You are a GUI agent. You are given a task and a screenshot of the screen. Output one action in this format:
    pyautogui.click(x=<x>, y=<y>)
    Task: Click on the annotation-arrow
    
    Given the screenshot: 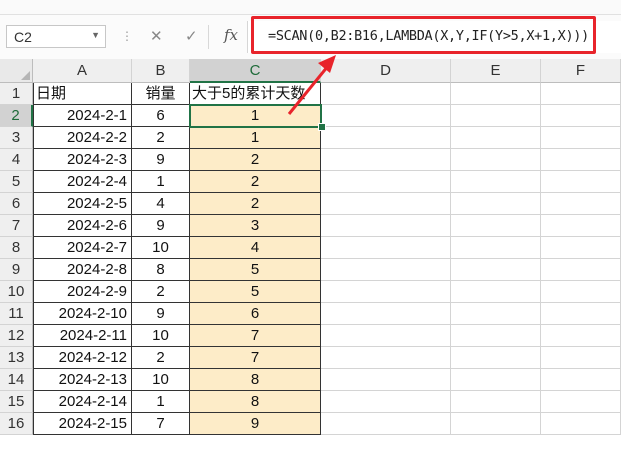 What is the action you would take?
    pyautogui.click(x=311, y=85)
    